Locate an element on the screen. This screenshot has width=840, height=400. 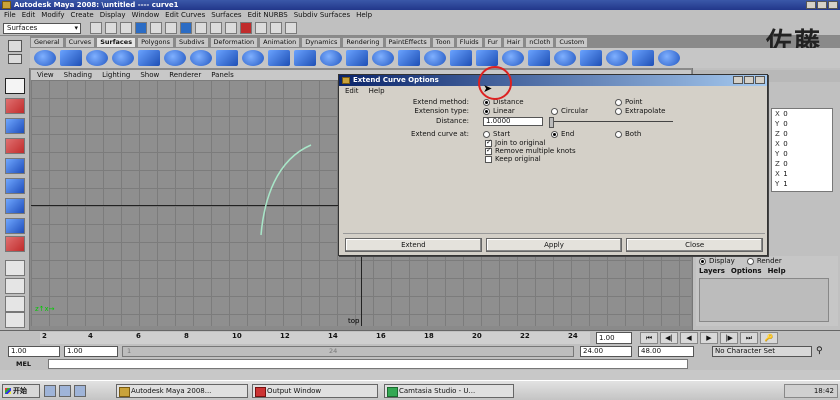
shelf-tab-surfaces: Surfaces is located at coordinates (116, 42).